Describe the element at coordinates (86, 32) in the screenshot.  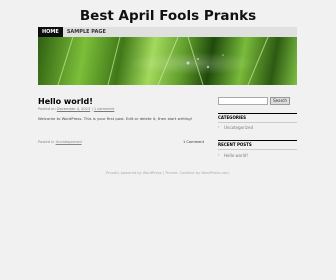
I see `nav-item-sample-page: SAMPLE PAGE` at that location.